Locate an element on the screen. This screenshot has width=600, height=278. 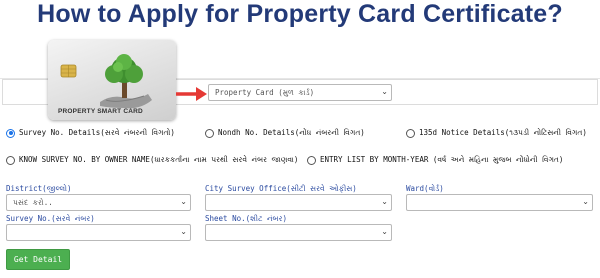
radio-nondh-no-details: Nondh No. Details(નોંધ નંબરની વિગત) is located at coordinates (285, 133).